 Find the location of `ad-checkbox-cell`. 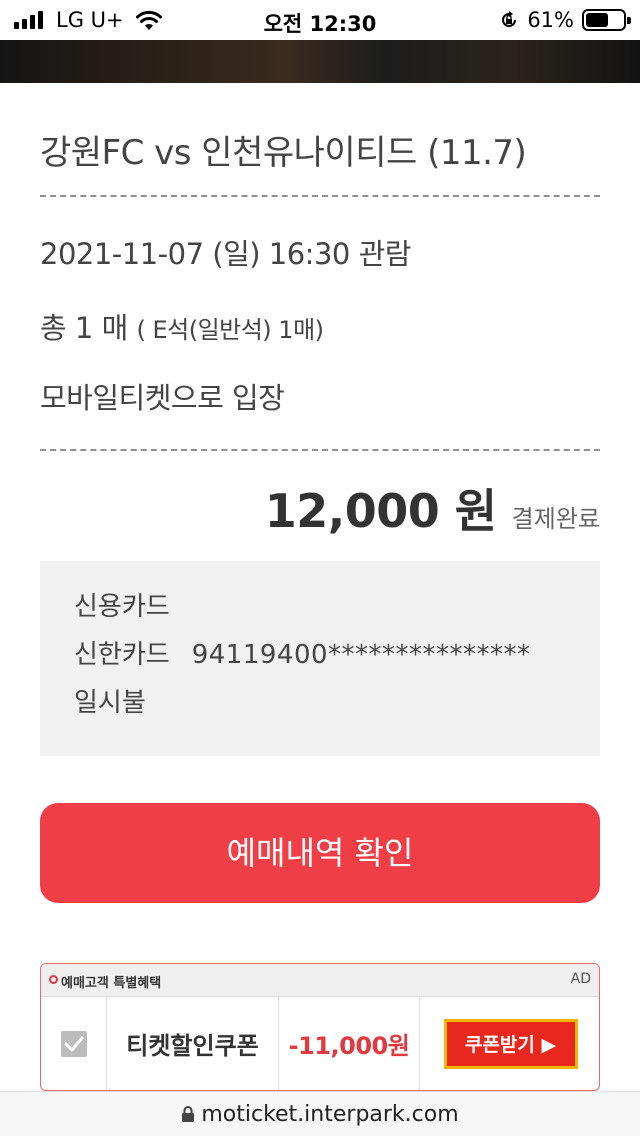

ad-checkbox-cell is located at coordinates (74, 1043).